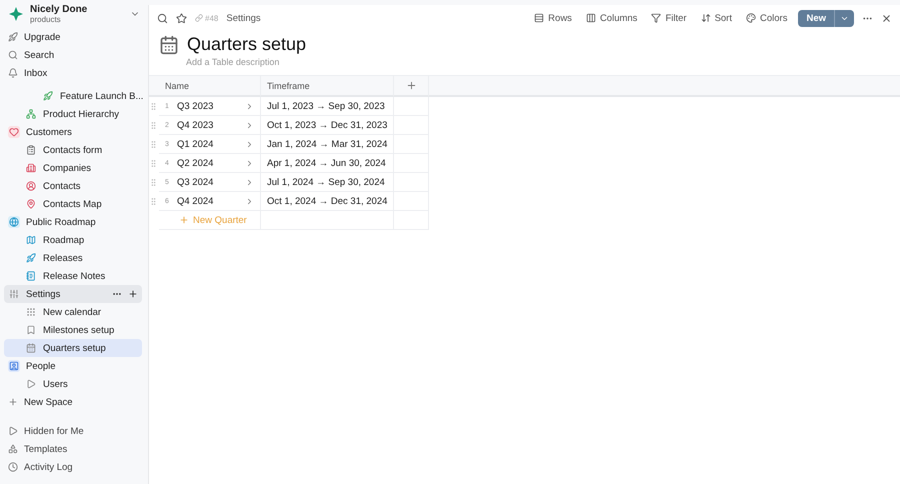 The image size is (900, 484). What do you see at coordinates (73, 294) in the screenshot?
I see `sidebar-item: Settings` at bounding box center [73, 294].